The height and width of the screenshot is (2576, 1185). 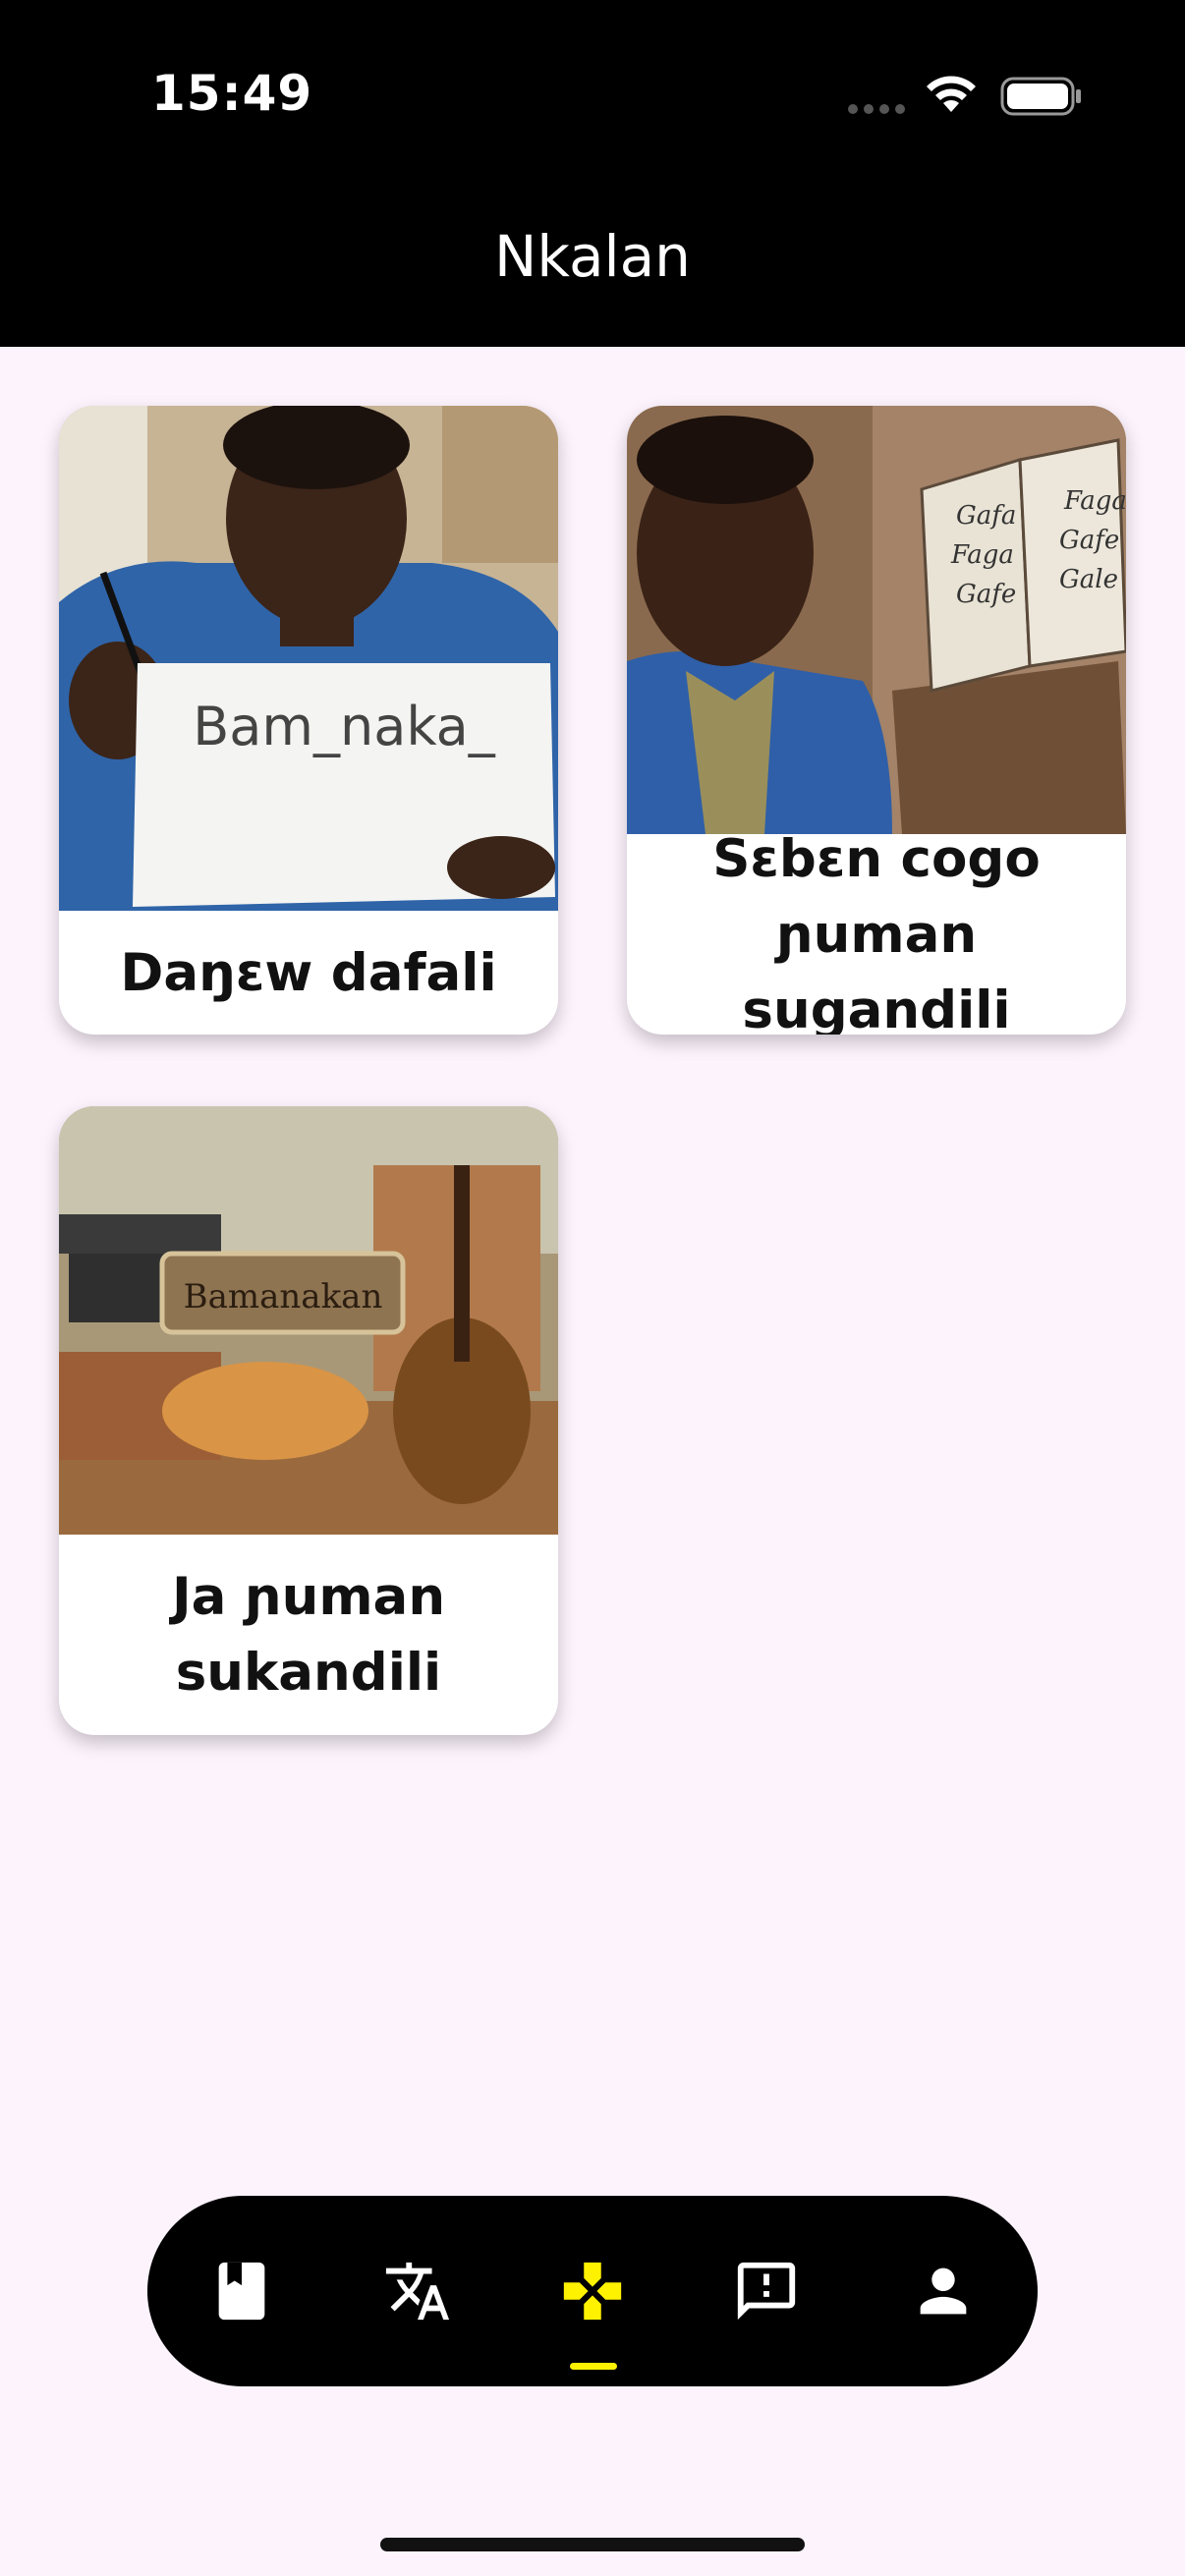 What do you see at coordinates (309, 658) in the screenshot?
I see `card-image-writing: Bam_naka_` at bounding box center [309, 658].